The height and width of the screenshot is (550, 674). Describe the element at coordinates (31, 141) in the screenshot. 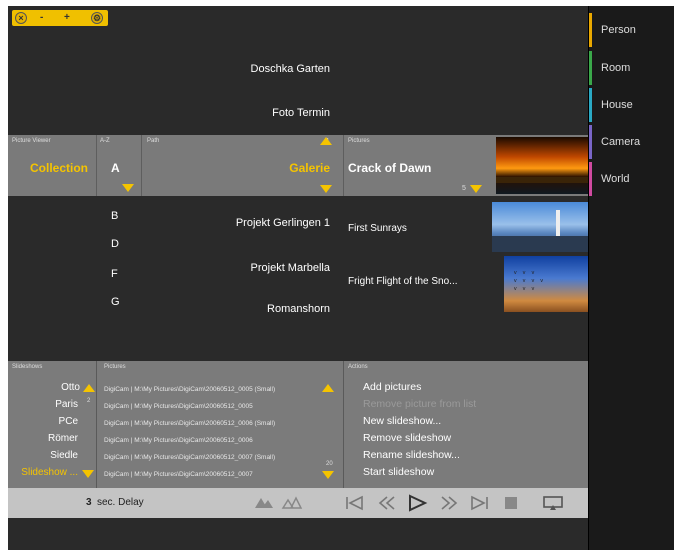

I see `picture-viewer-label: Picture Viewer` at that location.